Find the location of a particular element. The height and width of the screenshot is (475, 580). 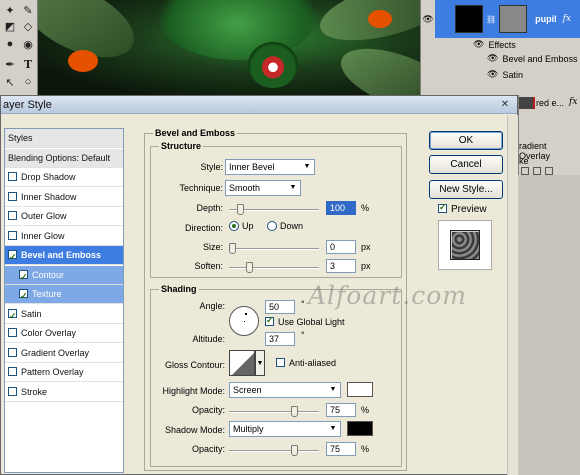

trash-icon is located at coordinates (537, 171).